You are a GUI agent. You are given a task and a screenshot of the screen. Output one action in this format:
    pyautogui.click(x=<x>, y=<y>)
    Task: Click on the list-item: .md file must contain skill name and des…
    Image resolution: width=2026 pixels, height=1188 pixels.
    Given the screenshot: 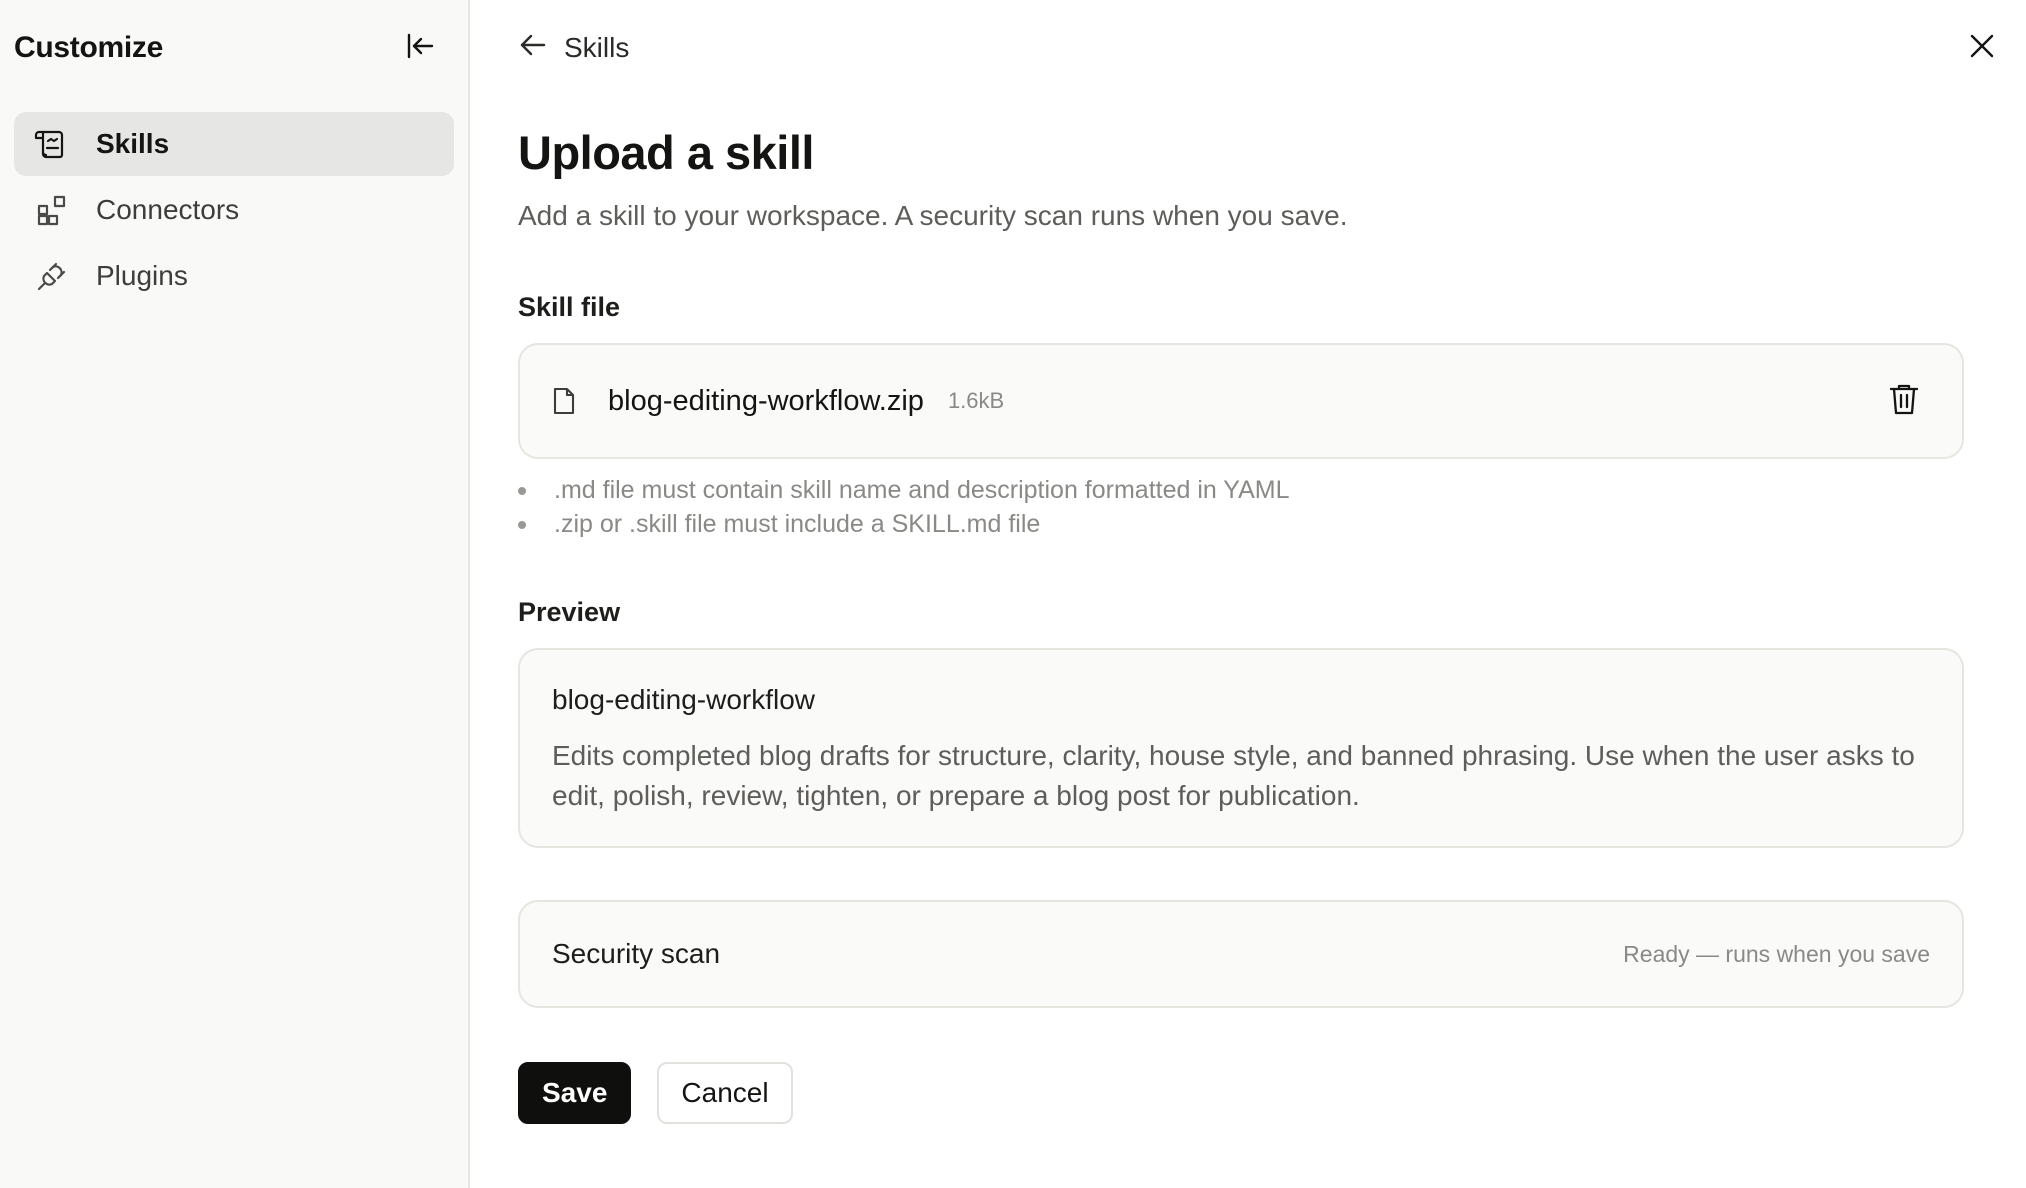 What is the action you would take?
    pyautogui.click(x=1241, y=490)
    